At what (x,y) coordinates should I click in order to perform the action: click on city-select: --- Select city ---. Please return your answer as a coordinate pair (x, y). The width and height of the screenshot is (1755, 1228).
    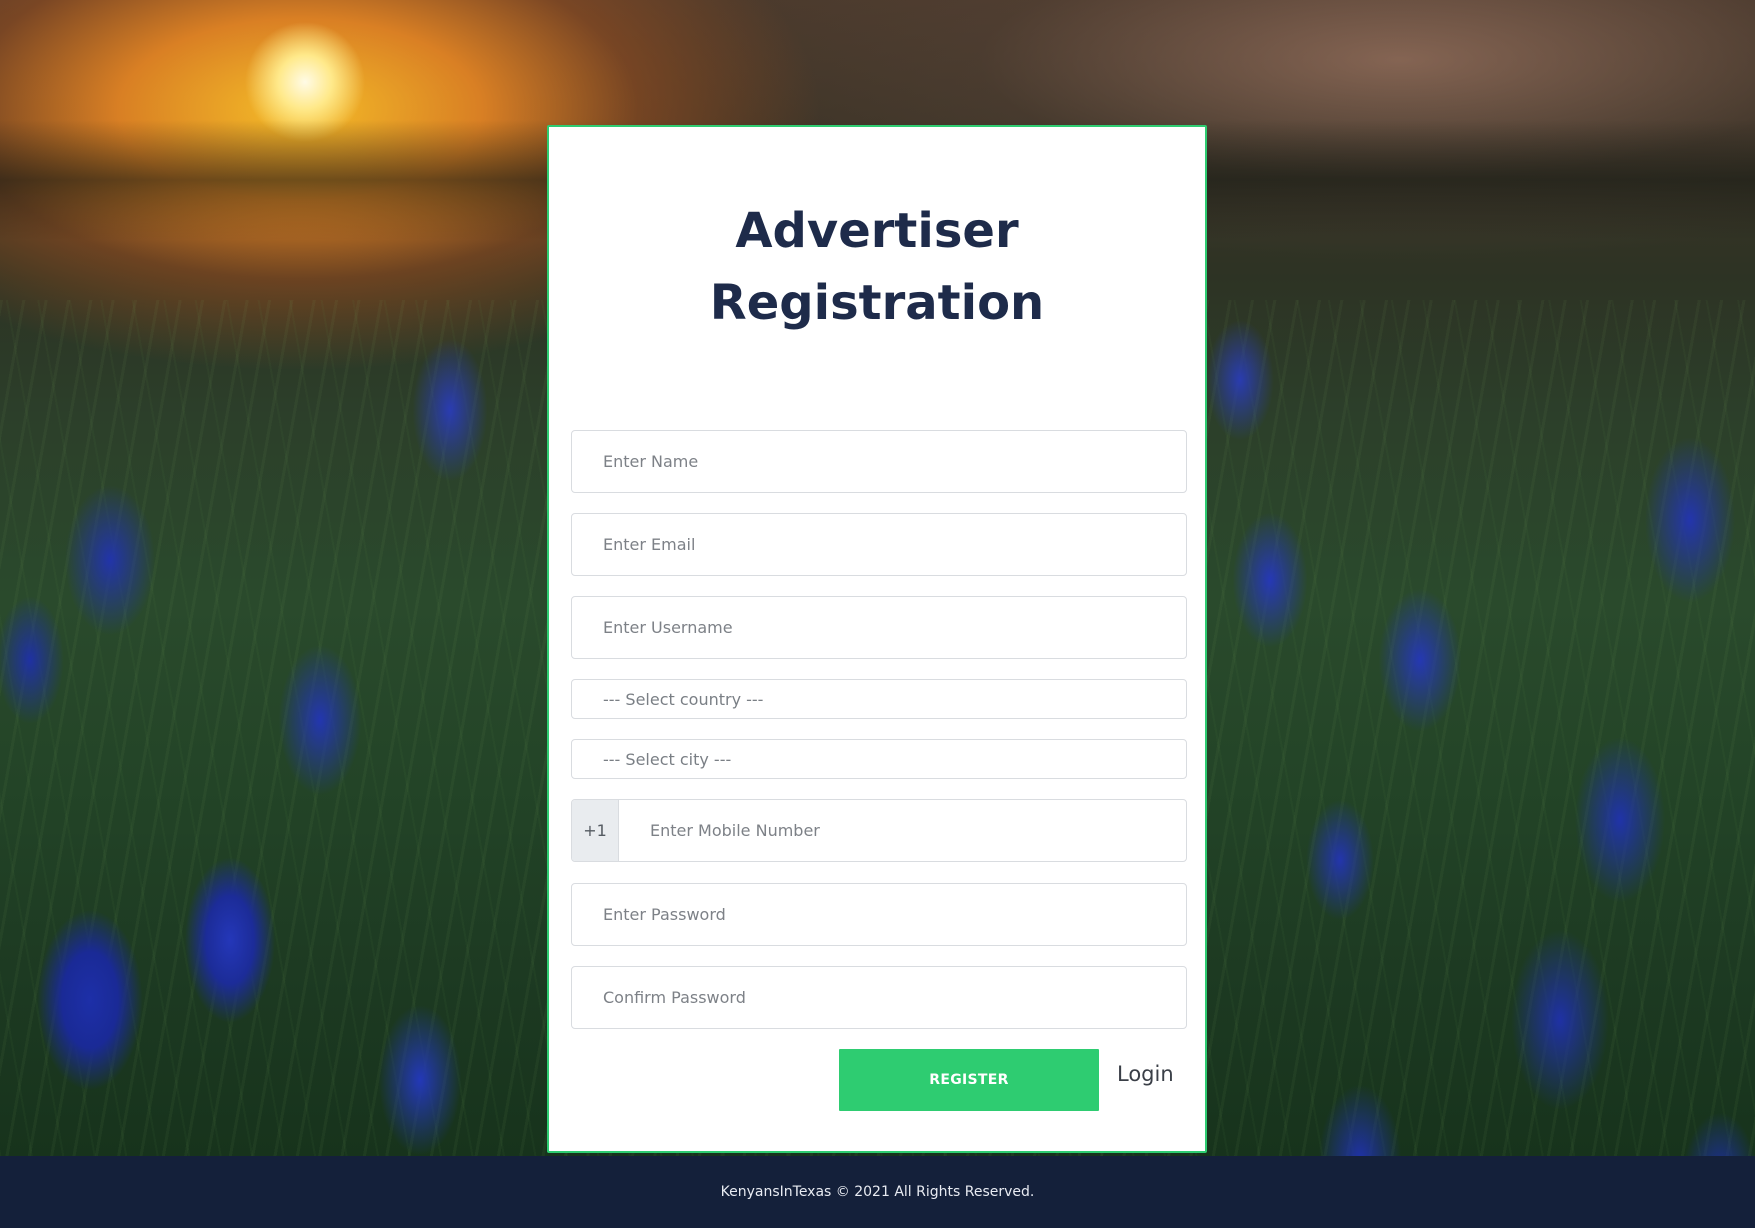
    Looking at the image, I should click on (879, 759).